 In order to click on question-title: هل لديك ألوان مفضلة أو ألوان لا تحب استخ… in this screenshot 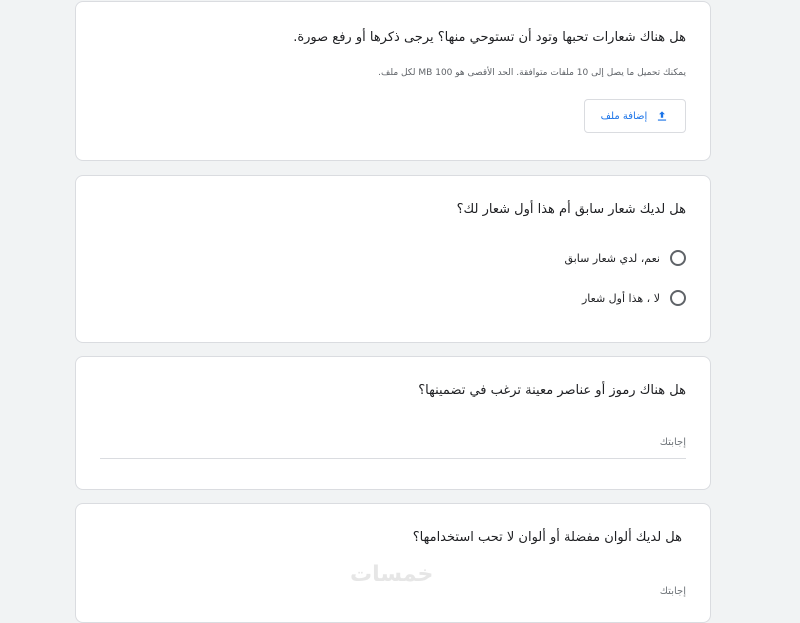, I will do `click(547, 537)`.